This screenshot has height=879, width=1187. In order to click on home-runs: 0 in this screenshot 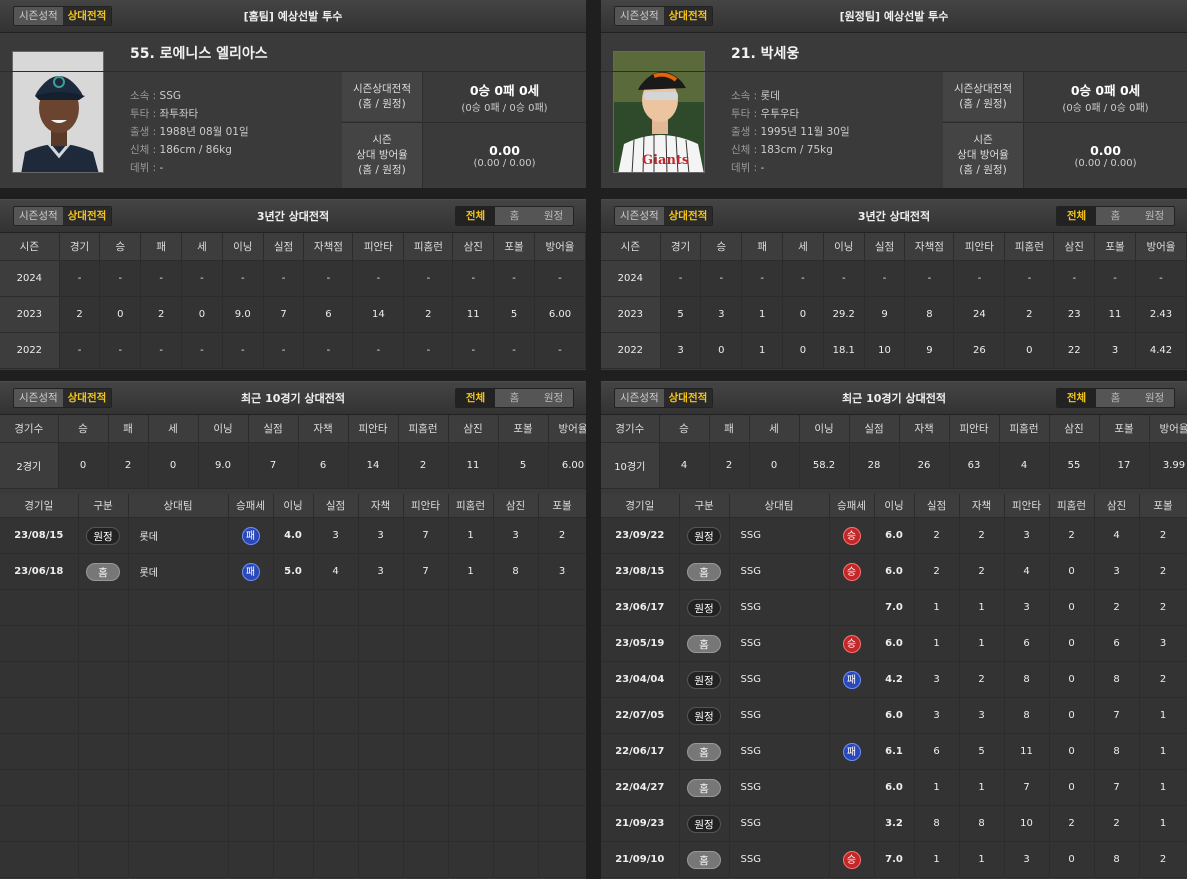, I will do `click(1072, 643)`.